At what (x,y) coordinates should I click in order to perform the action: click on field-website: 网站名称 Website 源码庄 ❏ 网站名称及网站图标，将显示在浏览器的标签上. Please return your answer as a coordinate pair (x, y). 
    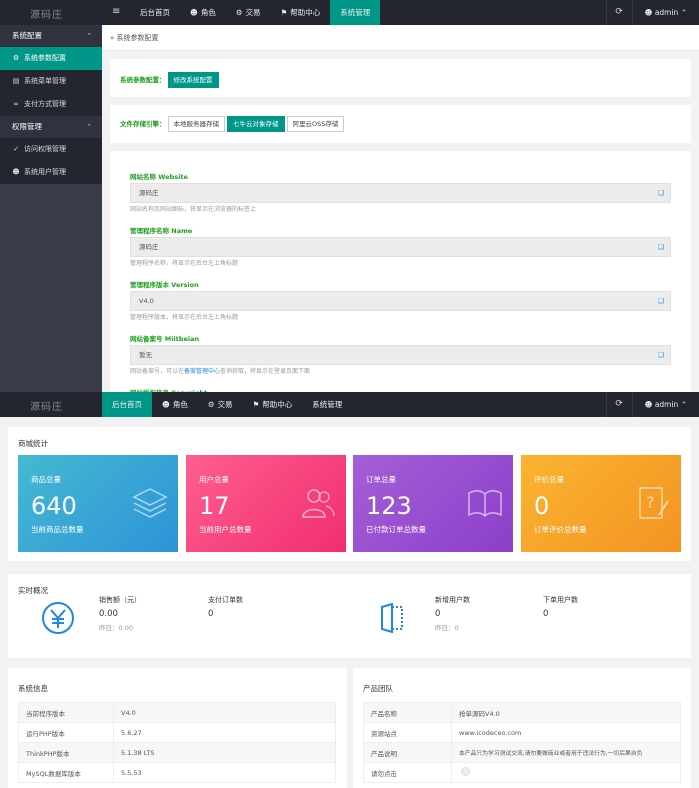
    Looking at the image, I should click on (400, 190).